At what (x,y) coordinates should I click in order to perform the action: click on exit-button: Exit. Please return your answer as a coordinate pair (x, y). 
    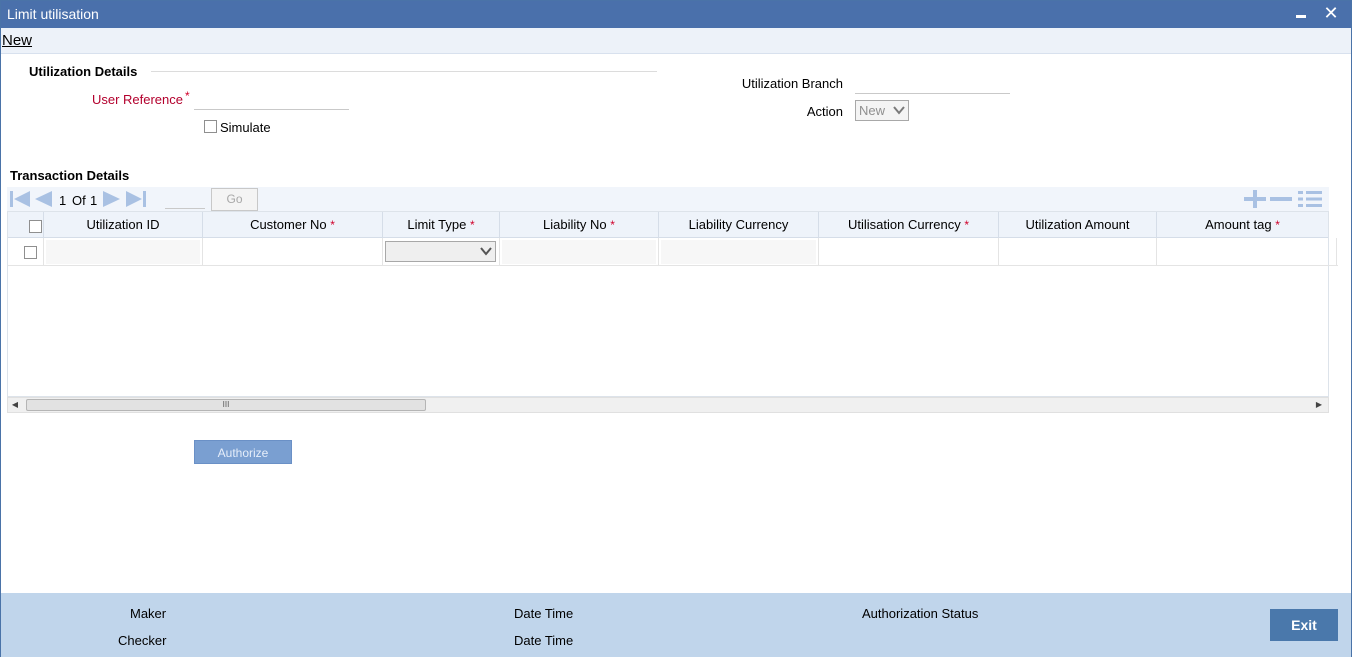
    Looking at the image, I should click on (1304, 625).